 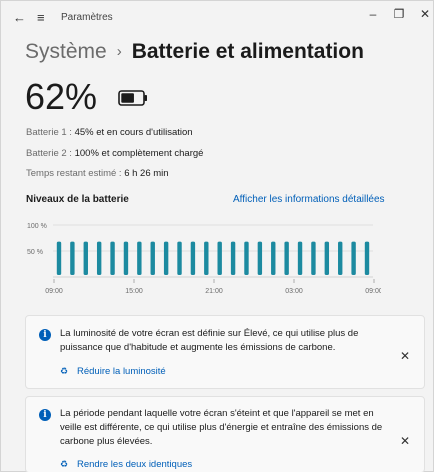 I want to click on battery-icon, so click(x=132, y=98).